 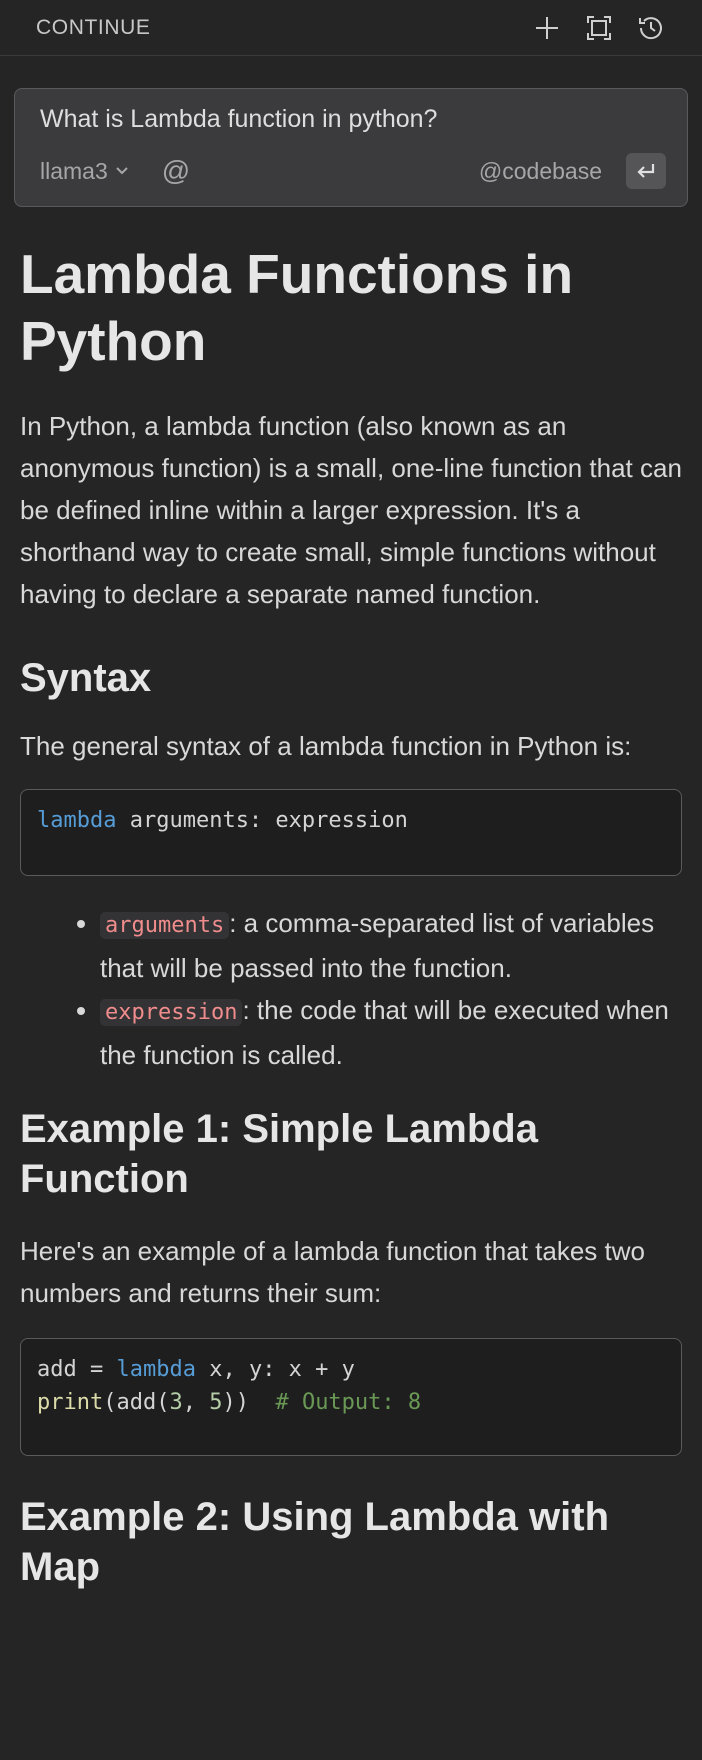 I want to click on syntax-code-block: lambda arguments: expression, so click(x=351, y=832).